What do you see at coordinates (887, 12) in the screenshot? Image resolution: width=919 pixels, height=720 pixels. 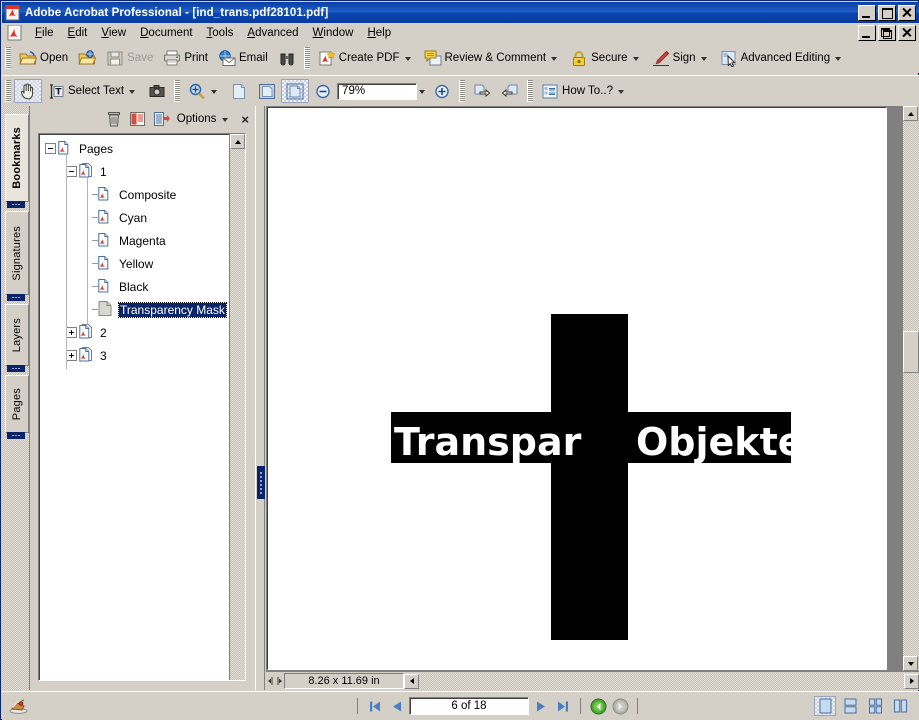 I see `maximize-button` at bounding box center [887, 12].